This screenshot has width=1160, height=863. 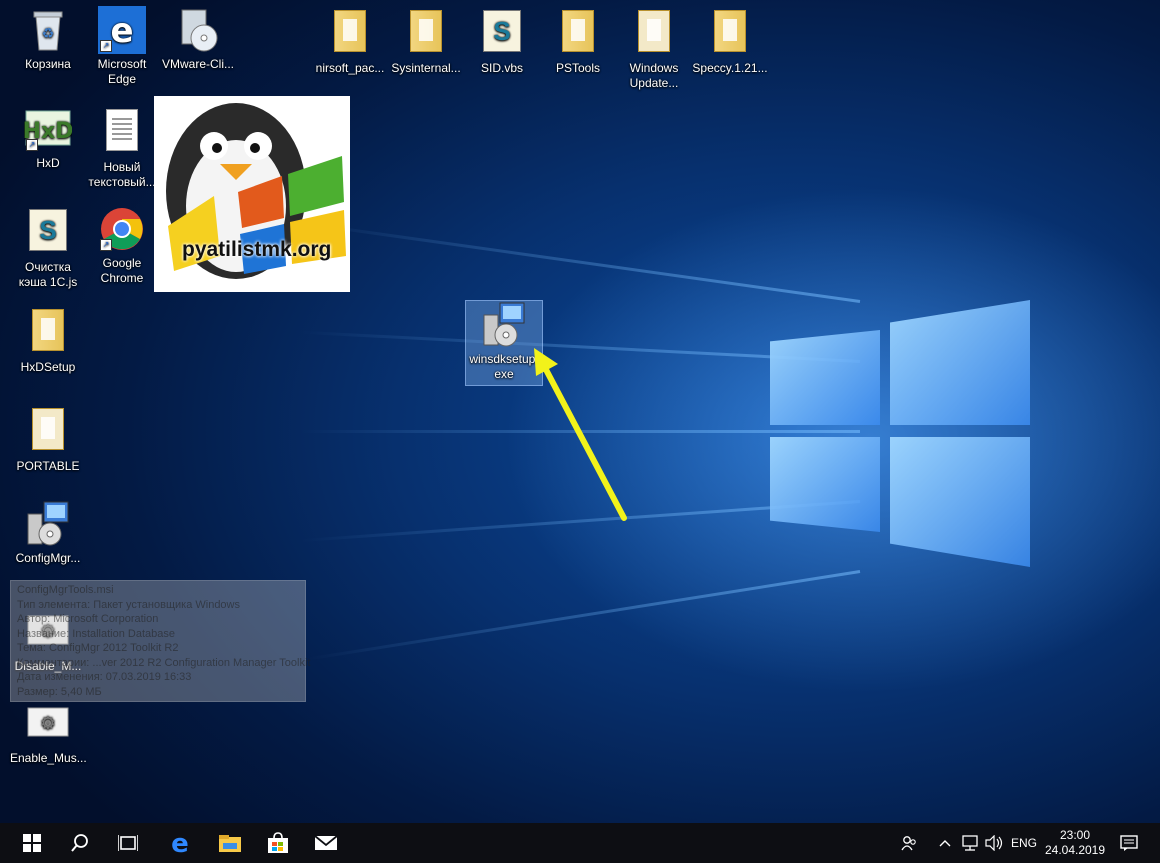 I want to click on desktop-icon-portable: PORTABLE, so click(x=48, y=439).